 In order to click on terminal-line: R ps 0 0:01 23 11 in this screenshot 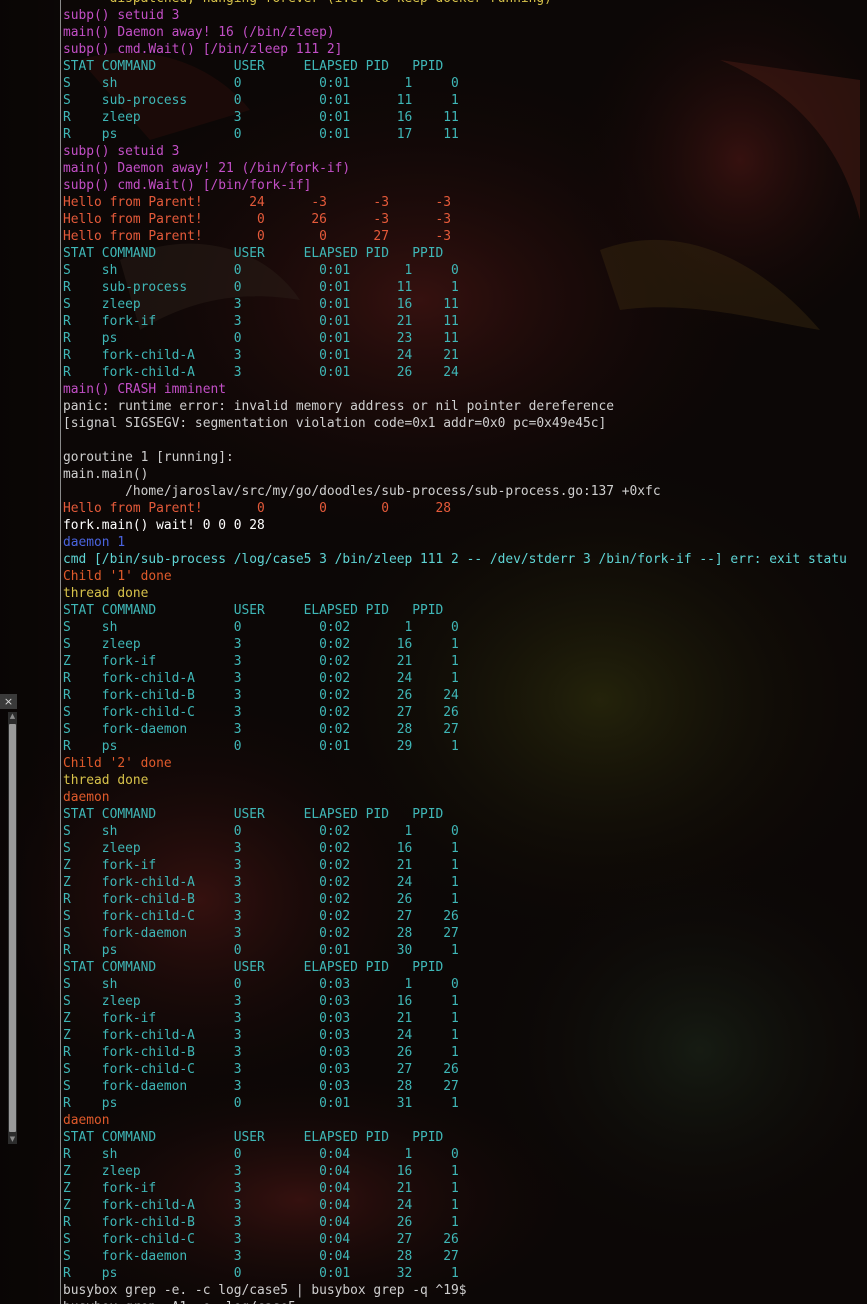, I will do `click(261, 338)`.